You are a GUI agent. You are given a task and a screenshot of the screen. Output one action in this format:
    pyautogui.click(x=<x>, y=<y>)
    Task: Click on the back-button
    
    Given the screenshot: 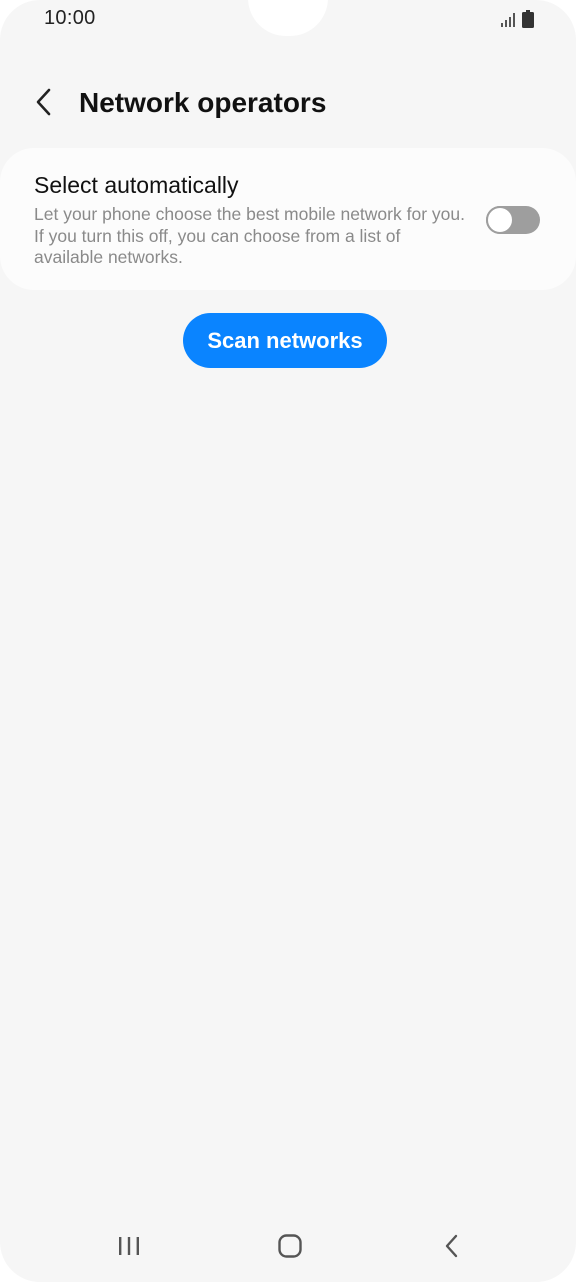 What is the action you would take?
    pyautogui.click(x=44, y=104)
    